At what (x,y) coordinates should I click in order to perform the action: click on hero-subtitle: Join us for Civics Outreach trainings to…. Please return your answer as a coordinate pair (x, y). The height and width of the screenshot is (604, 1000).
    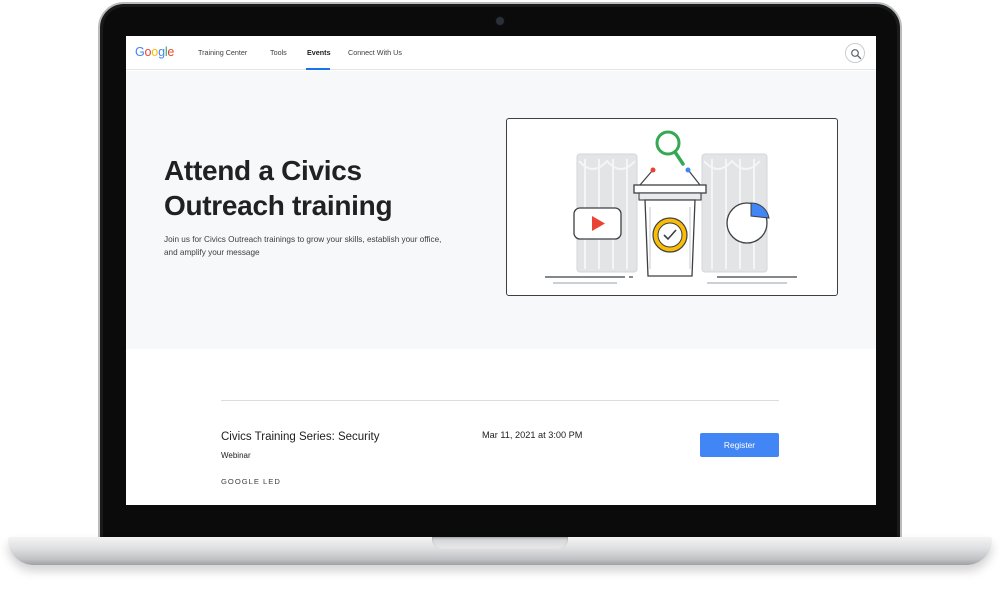
    Looking at the image, I should click on (303, 246).